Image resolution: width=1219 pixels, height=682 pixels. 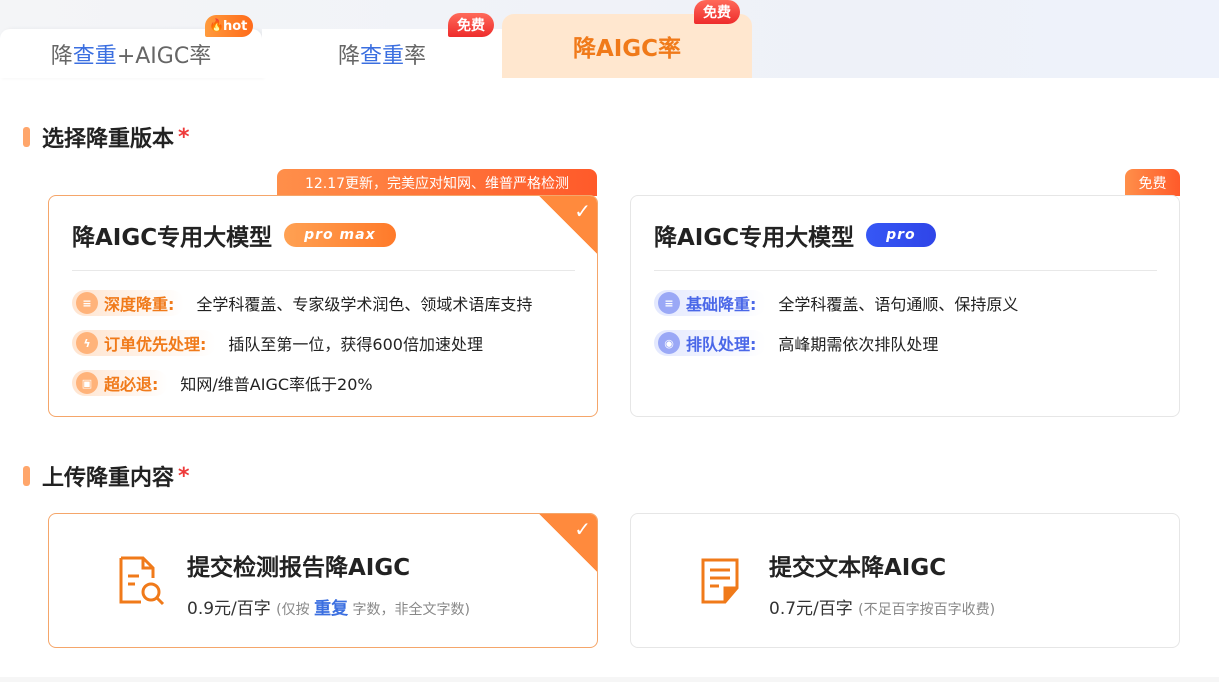 What do you see at coordinates (627, 49) in the screenshot?
I see `tab-label: 降AIGC率` at bounding box center [627, 49].